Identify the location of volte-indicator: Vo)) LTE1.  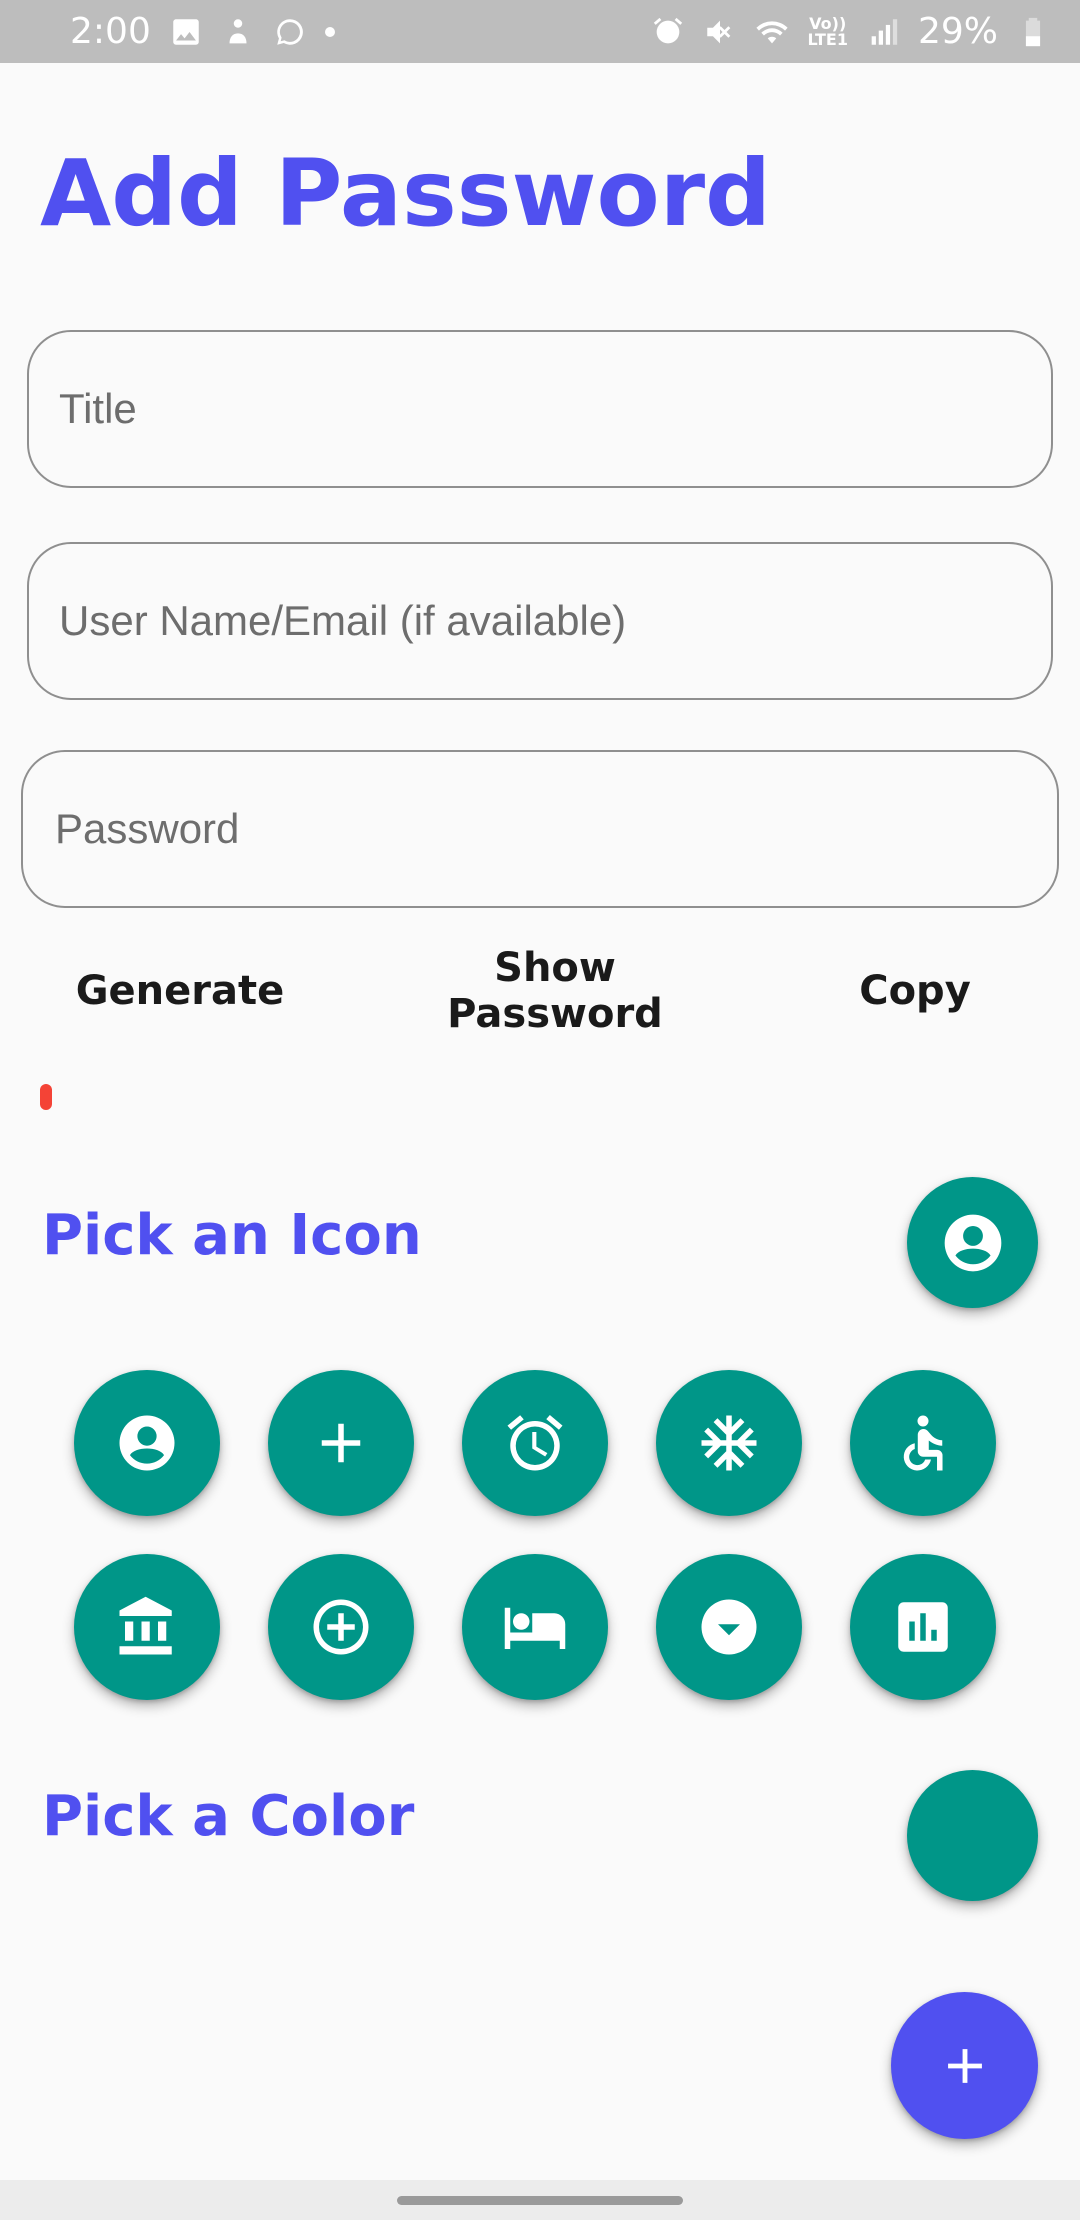
(827, 31).